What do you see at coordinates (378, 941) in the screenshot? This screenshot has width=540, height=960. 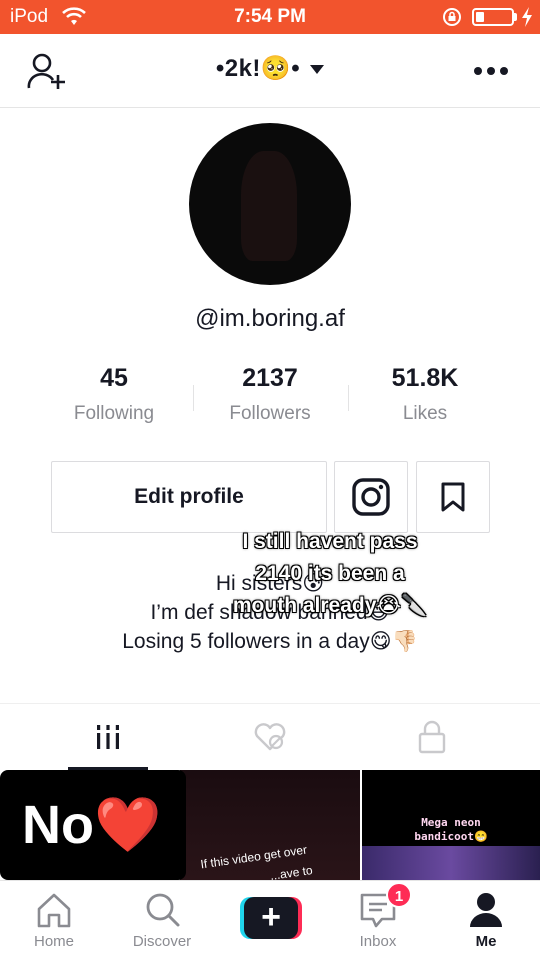 I see `nav-label: Inbox` at bounding box center [378, 941].